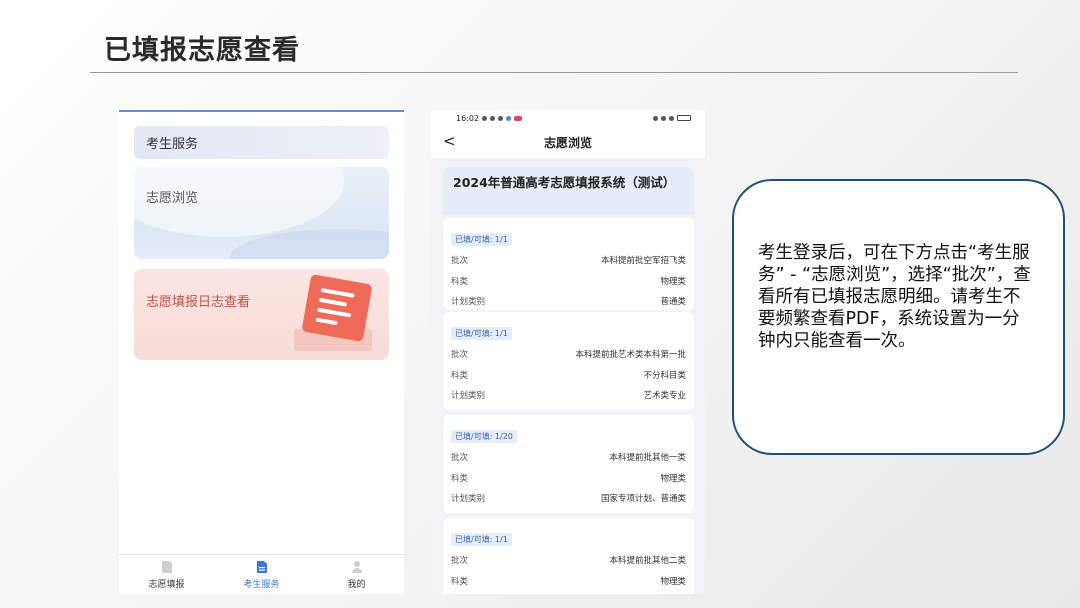 This screenshot has width=1080, height=608. Describe the element at coordinates (166, 584) in the screenshot. I see `tab-label: 志愿填报` at that location.